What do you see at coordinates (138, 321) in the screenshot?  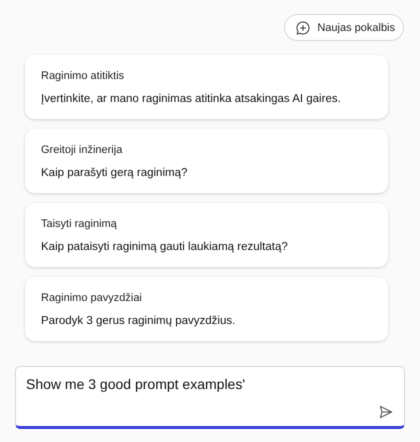 I see `card-prompt: Parodyk 3 gerus raginimų pavyzdžius.` at bounding box center [138, 321].